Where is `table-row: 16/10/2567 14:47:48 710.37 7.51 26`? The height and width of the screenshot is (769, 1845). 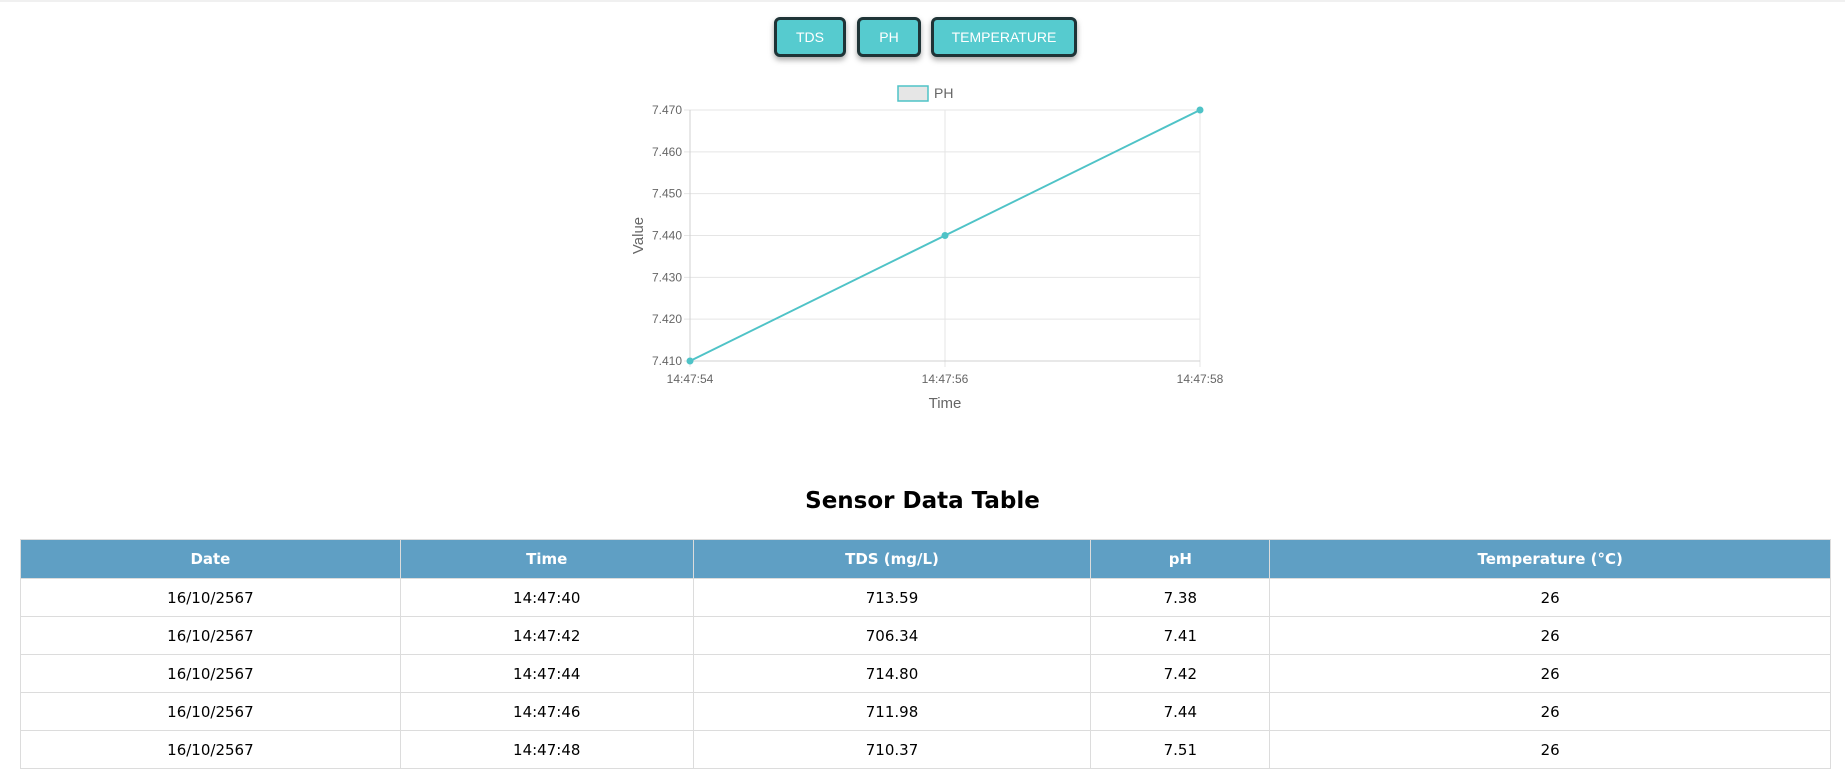 table-row: 16/10/2567 14:47:48 710.37 7.51 26 is located at coordinates (925, 749).